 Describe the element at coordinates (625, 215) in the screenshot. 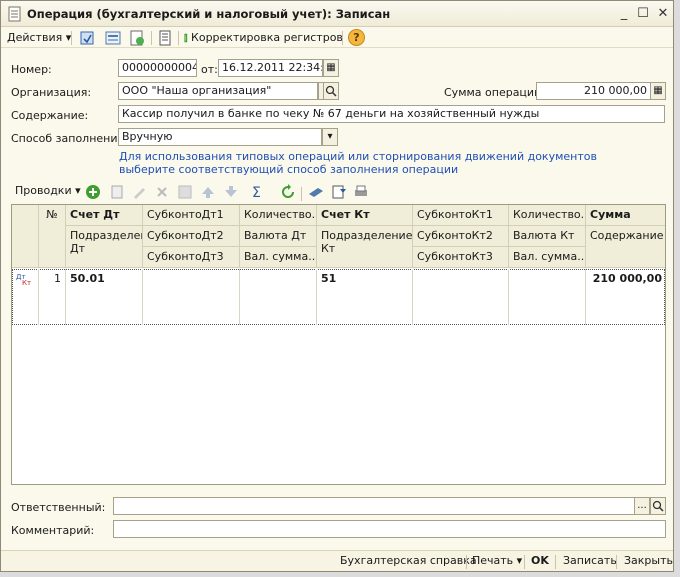

I see `column-header-amount: Сумма` at that location.